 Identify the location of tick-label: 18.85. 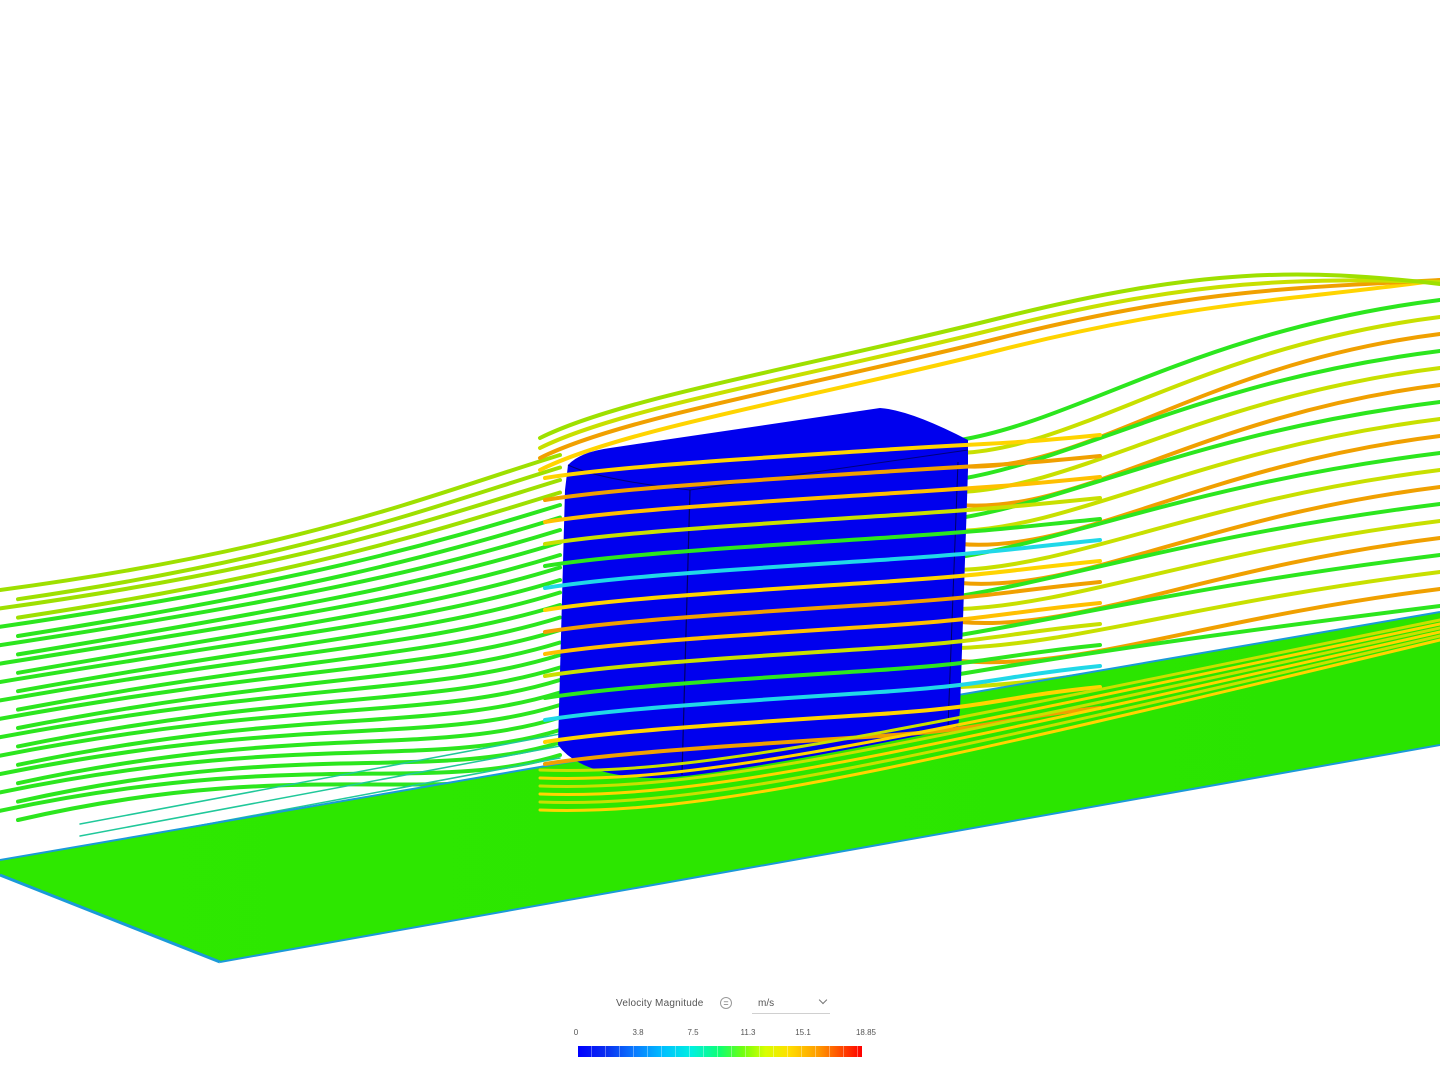
(866, 1032).